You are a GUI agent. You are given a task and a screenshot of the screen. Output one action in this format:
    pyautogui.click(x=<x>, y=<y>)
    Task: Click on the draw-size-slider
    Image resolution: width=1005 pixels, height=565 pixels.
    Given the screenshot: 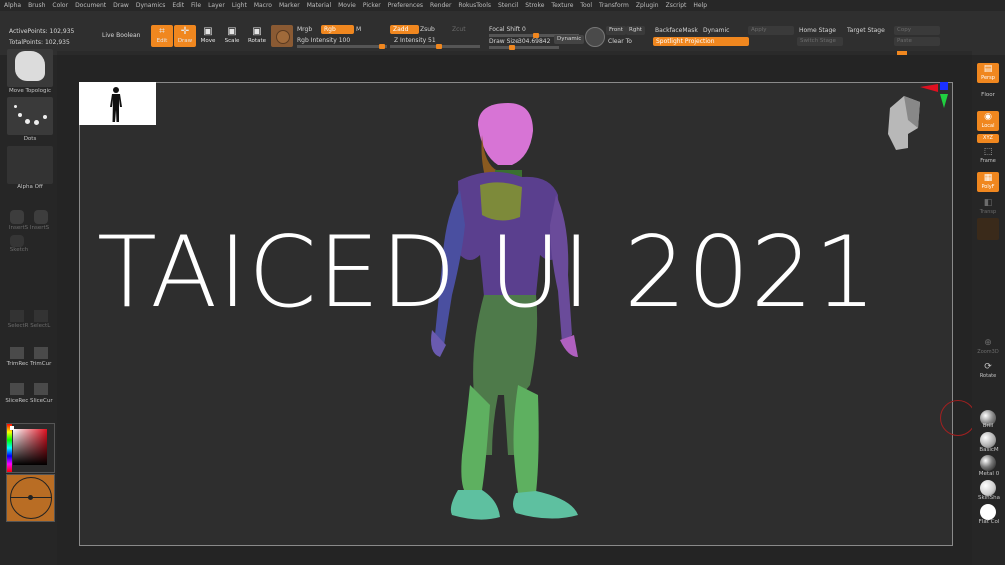 What is the action you would take?
    pyautogui.click(x=524, y=47)
    